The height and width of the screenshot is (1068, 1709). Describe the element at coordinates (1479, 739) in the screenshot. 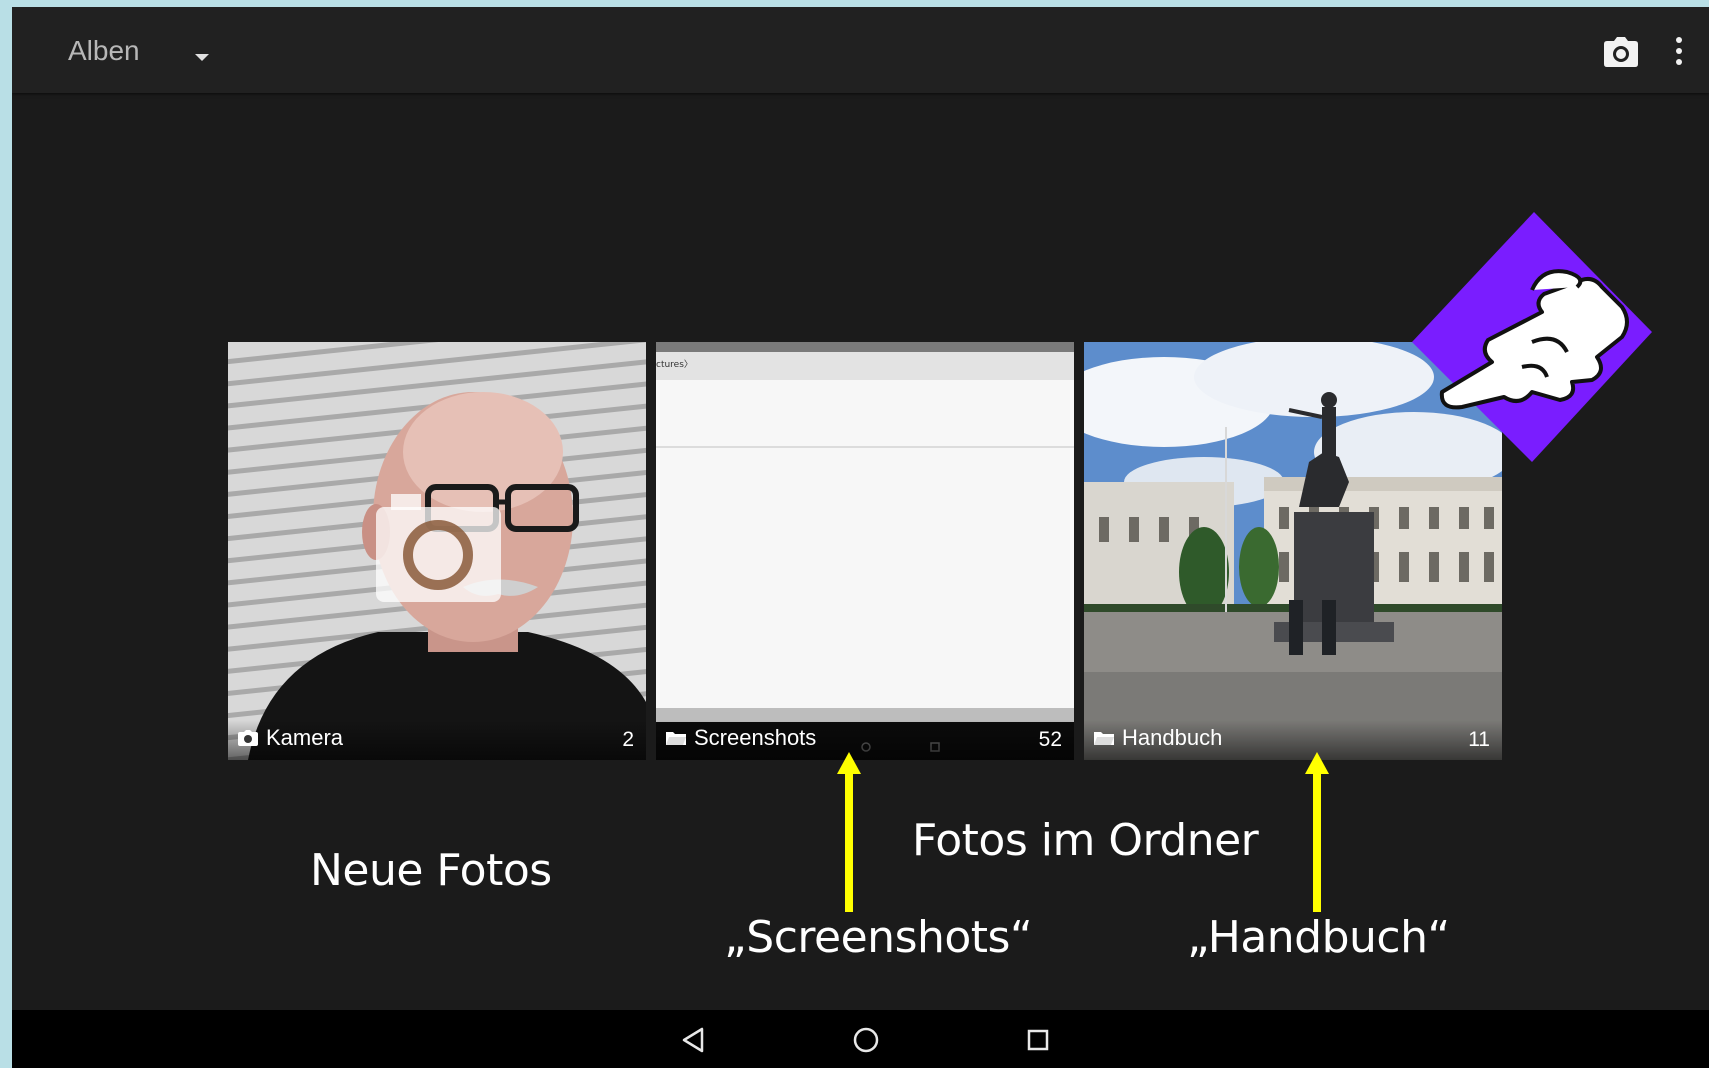

I see `album-count: 11` at that location.